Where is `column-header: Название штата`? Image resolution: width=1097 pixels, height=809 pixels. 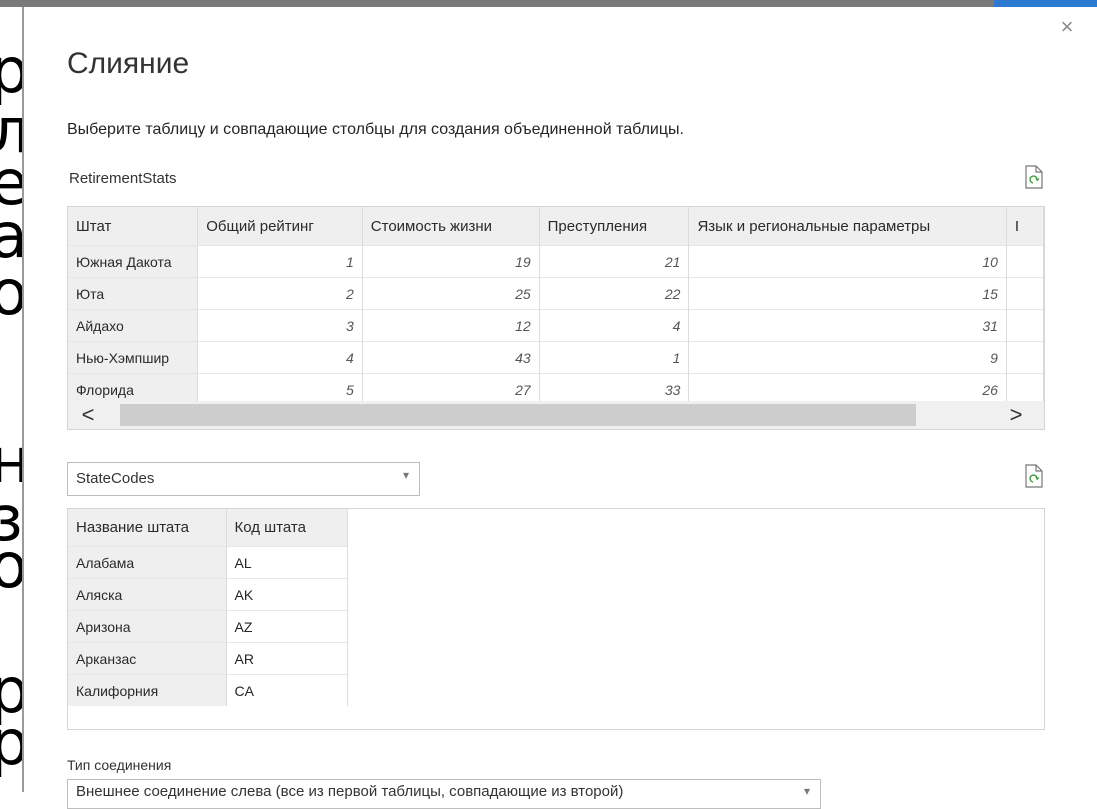 column-header: Название штата is located at coordinates (147, 528).